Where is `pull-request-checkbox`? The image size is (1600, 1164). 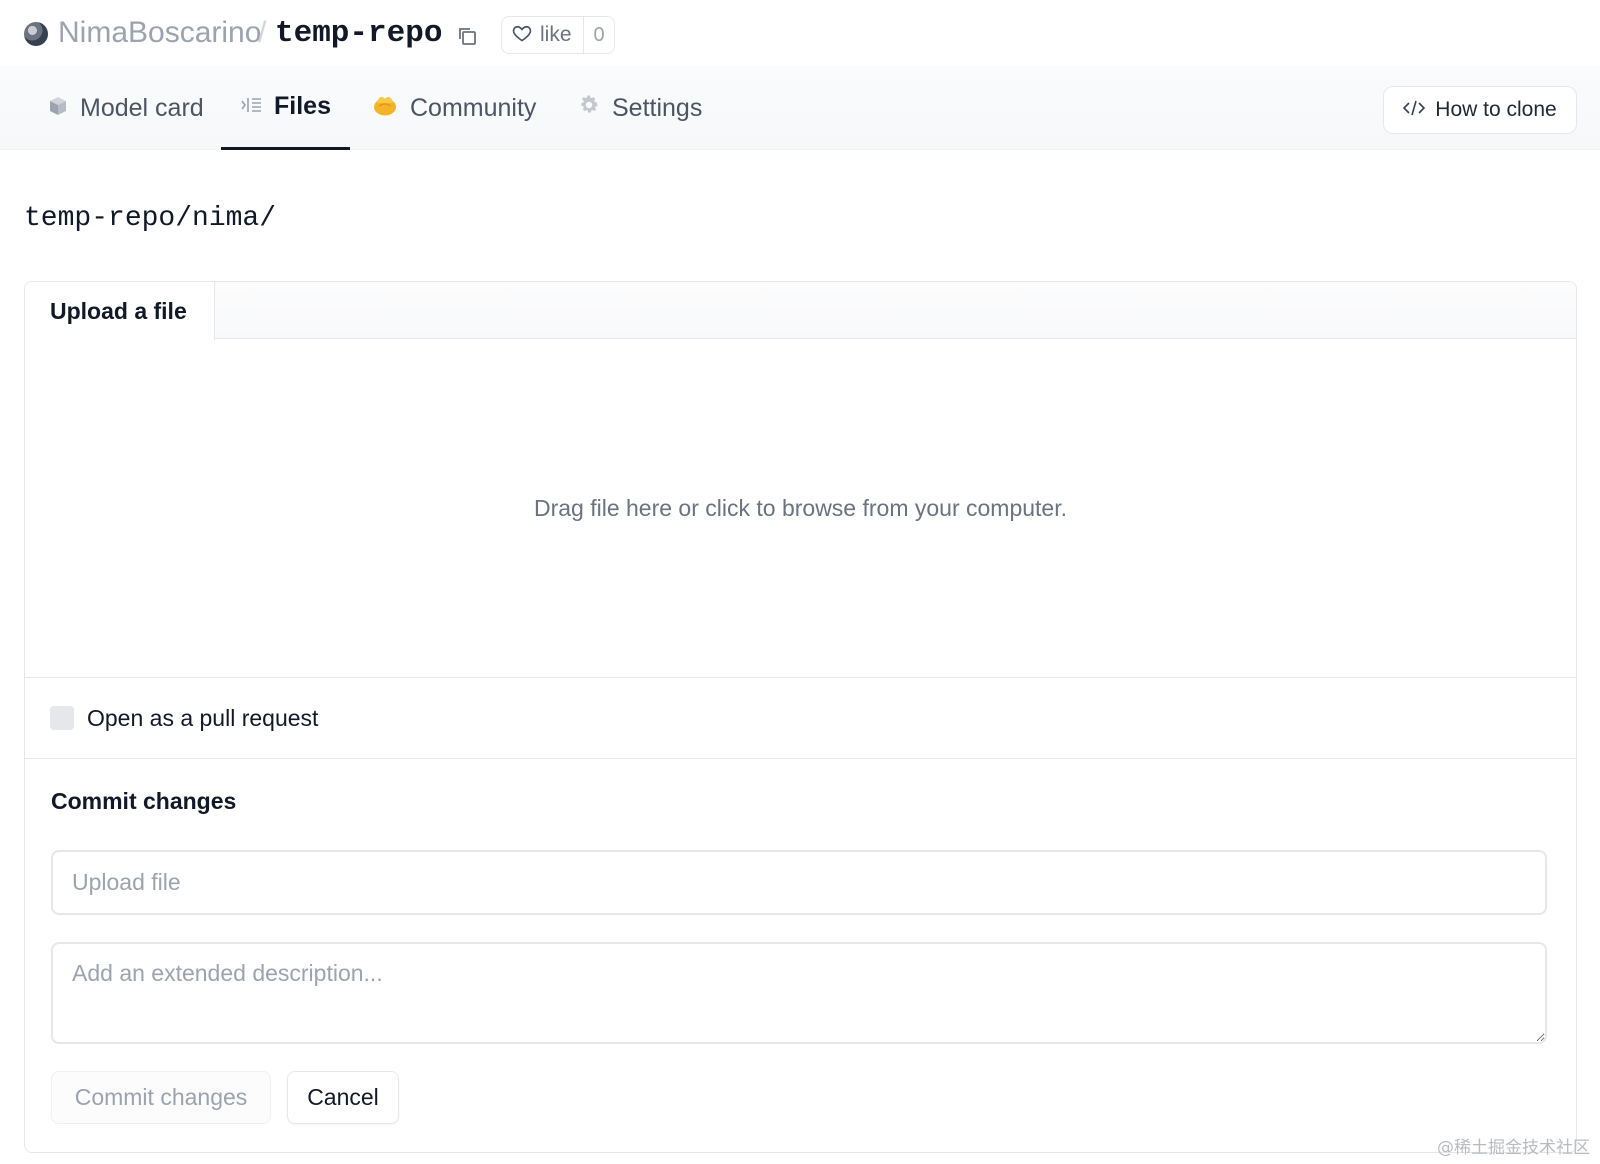 pull-request-checkbox is located at coordinates (62, 718).